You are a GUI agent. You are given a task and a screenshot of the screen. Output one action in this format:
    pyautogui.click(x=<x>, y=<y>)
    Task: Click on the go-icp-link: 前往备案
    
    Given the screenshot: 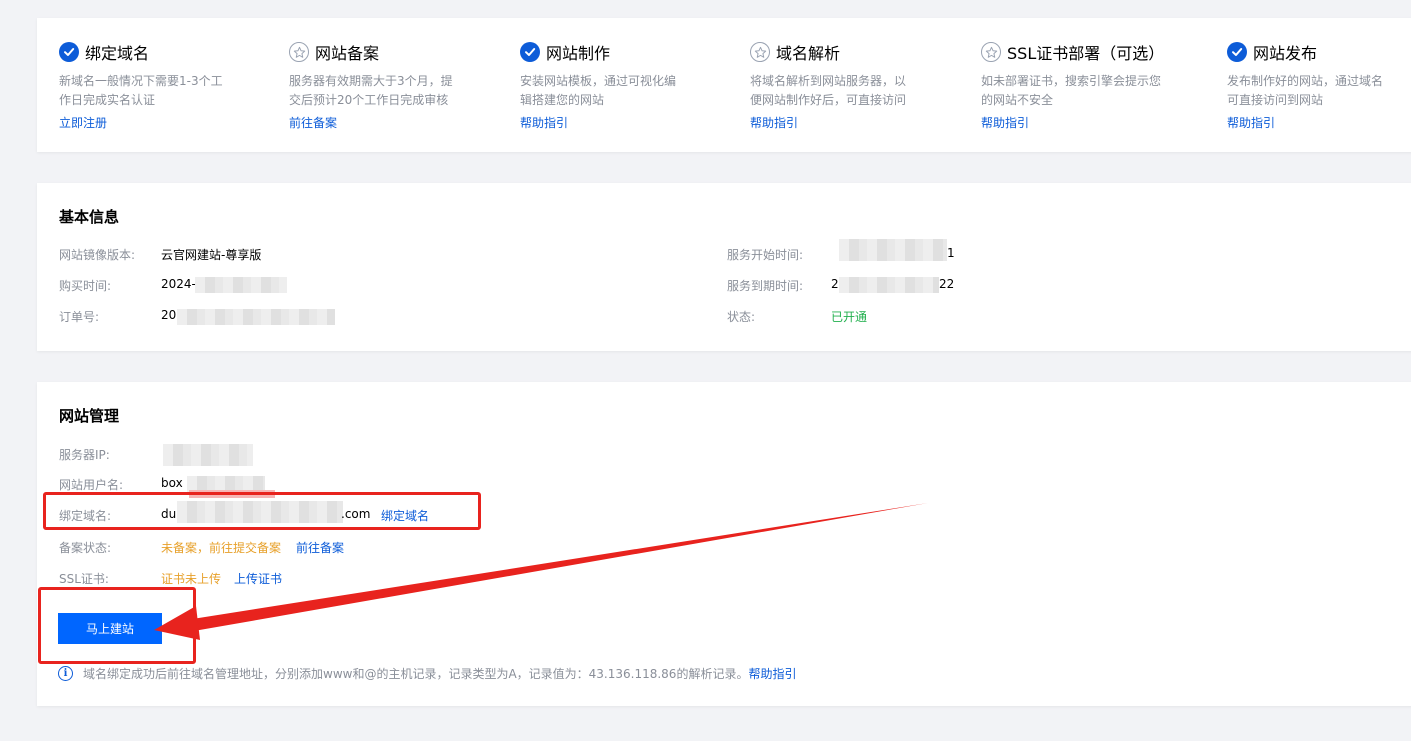 What is the action you would take?
    pyautogui.click(x=320, y=547)
    